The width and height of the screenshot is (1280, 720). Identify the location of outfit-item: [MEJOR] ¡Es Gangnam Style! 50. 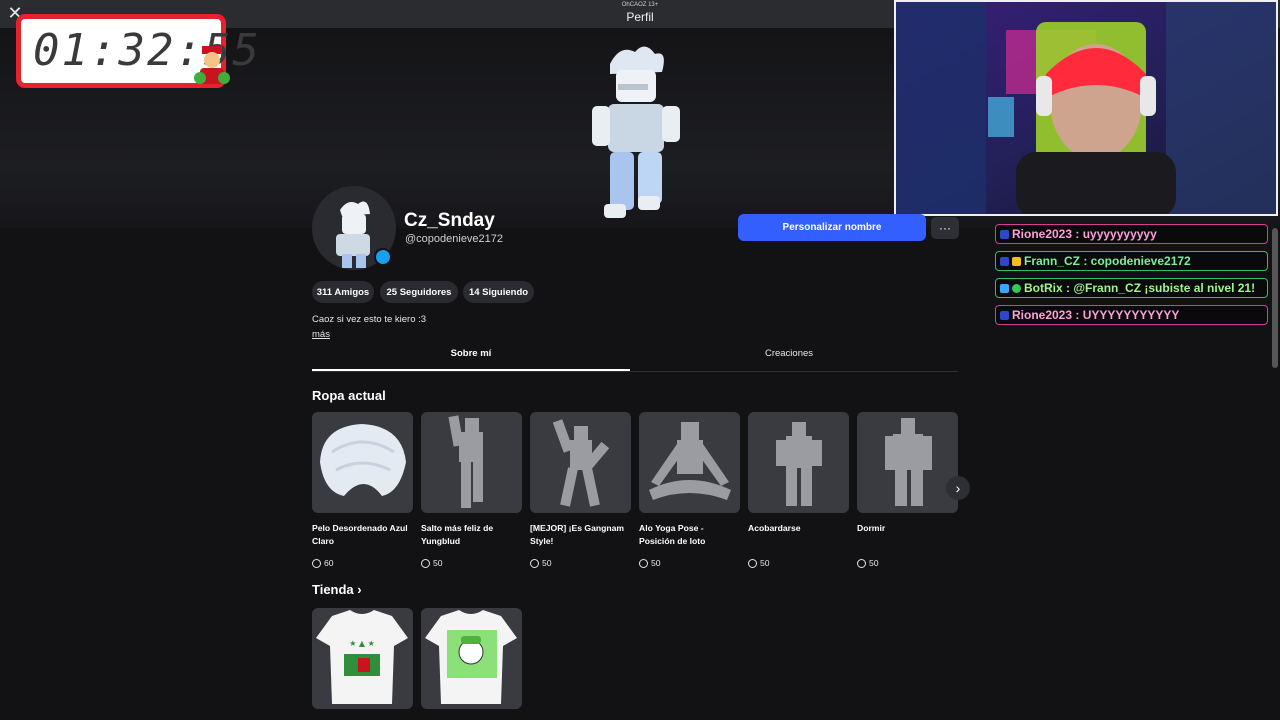
(580, 490).